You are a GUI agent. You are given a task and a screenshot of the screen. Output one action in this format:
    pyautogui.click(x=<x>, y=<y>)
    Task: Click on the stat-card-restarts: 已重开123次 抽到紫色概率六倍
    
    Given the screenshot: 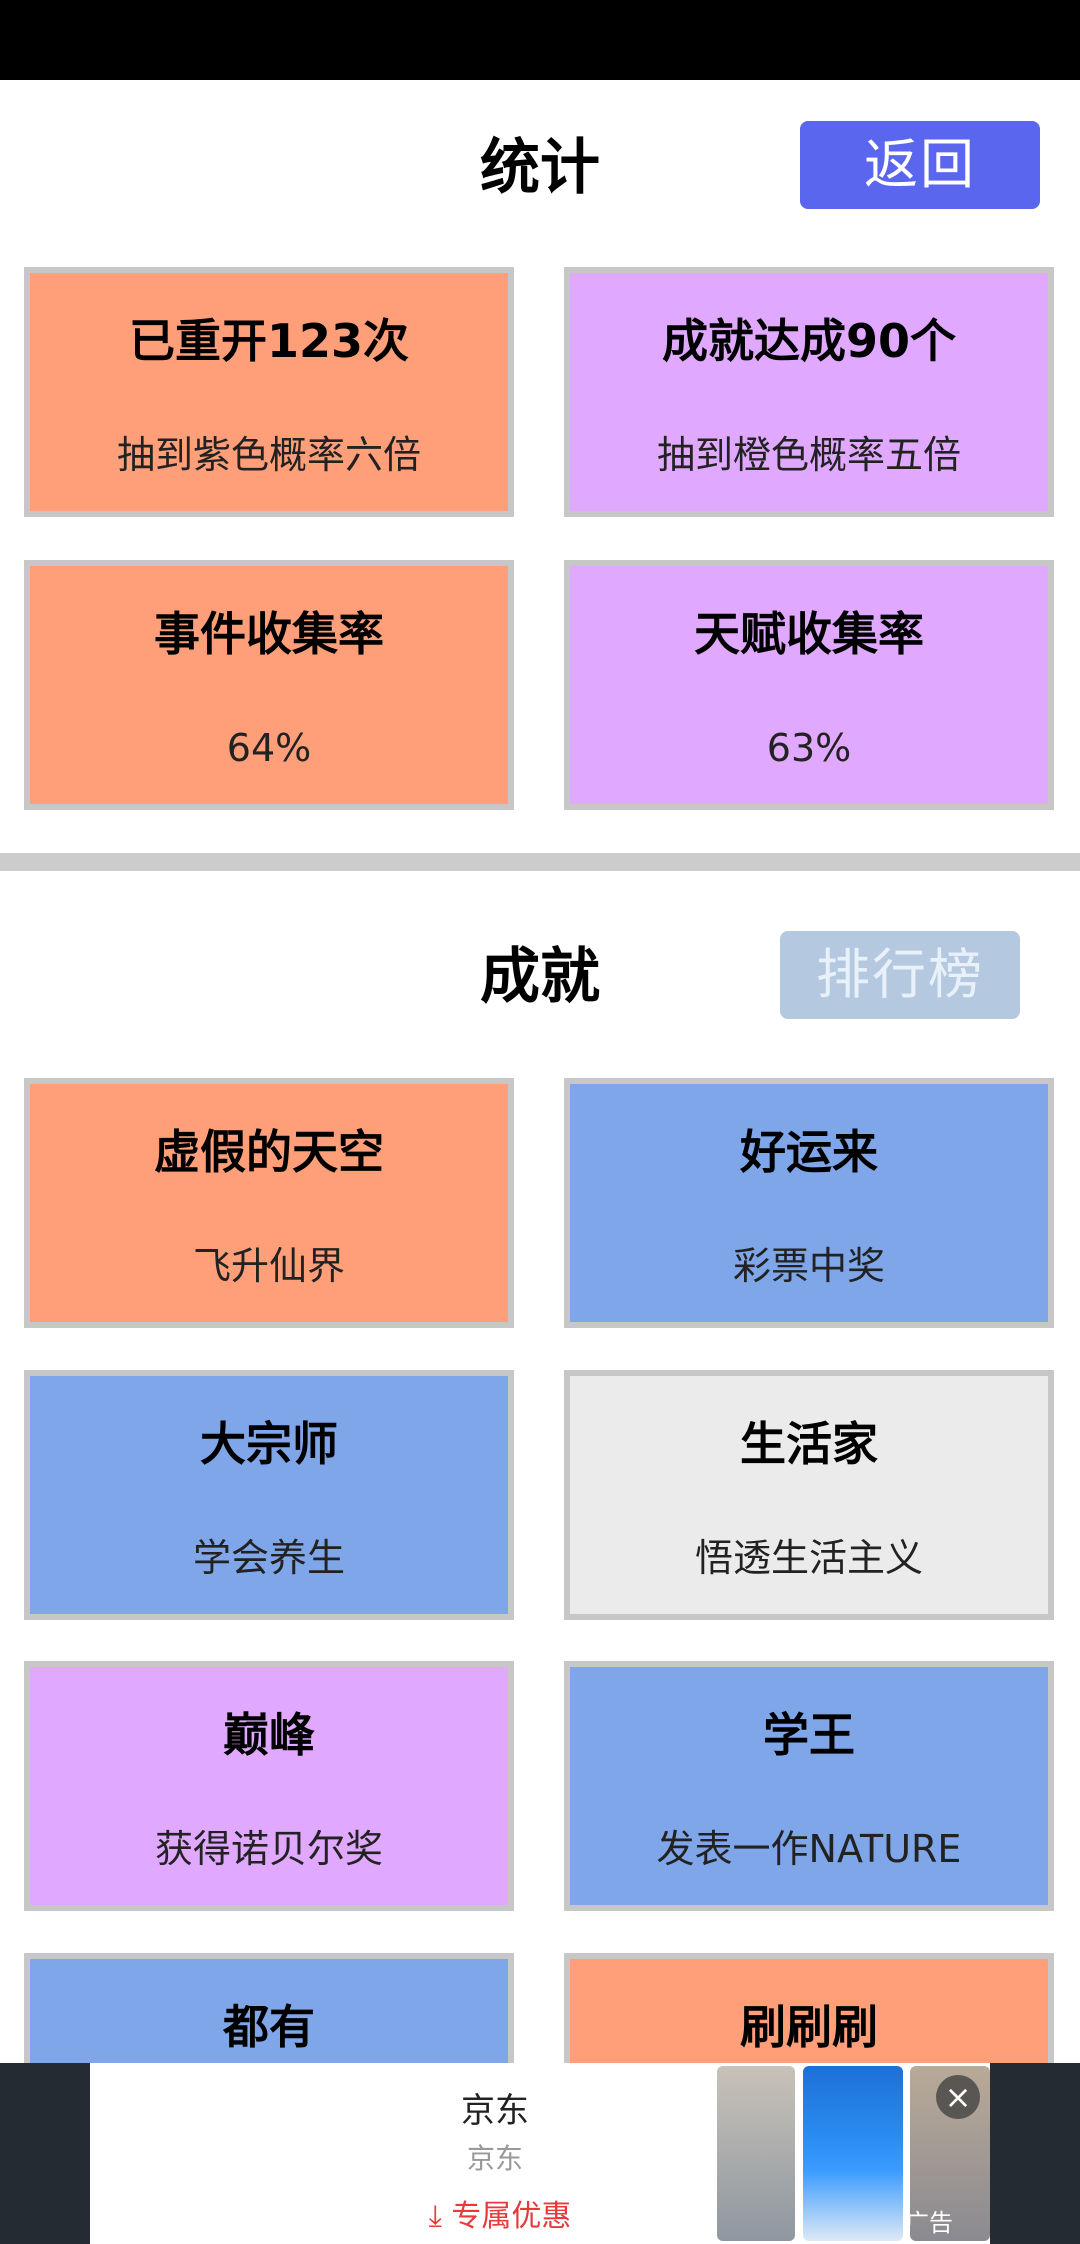 What is the action you would take?
    pyautogui.click(x=269, y=392)
    